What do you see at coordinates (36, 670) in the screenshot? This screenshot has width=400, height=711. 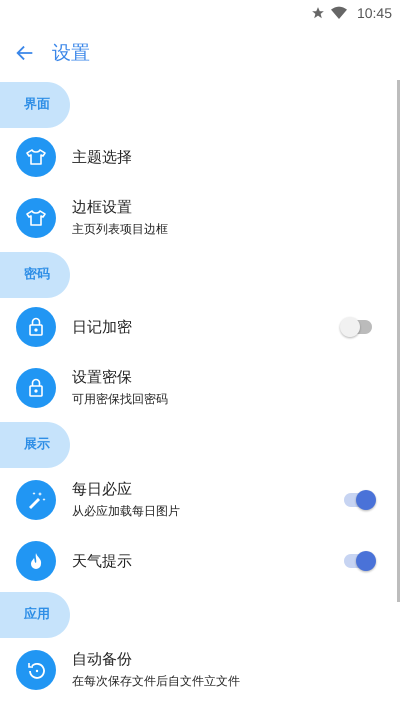 I see `restore-icon` at bounding box center [36, 670].